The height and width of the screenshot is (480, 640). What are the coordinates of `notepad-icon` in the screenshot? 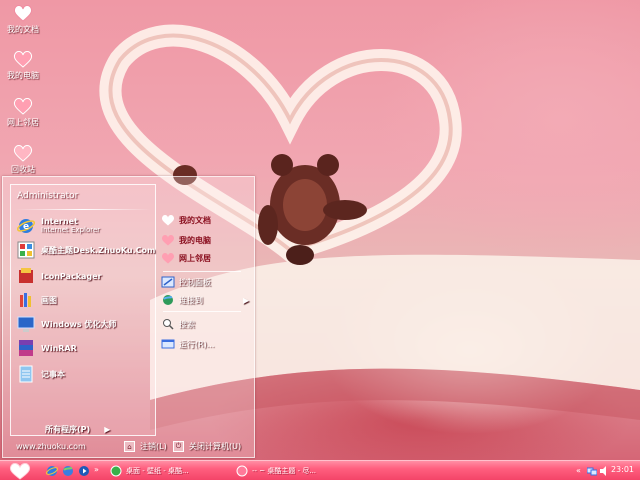 It's located at (26, 374).